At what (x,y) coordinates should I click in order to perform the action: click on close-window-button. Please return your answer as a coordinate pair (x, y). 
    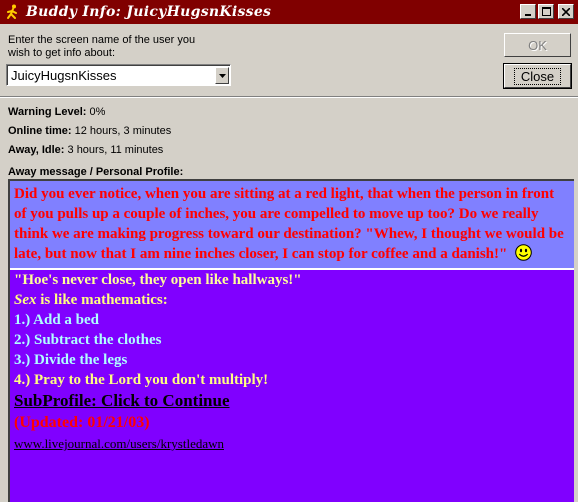
    Looking at the image, I should click on (566, 11).